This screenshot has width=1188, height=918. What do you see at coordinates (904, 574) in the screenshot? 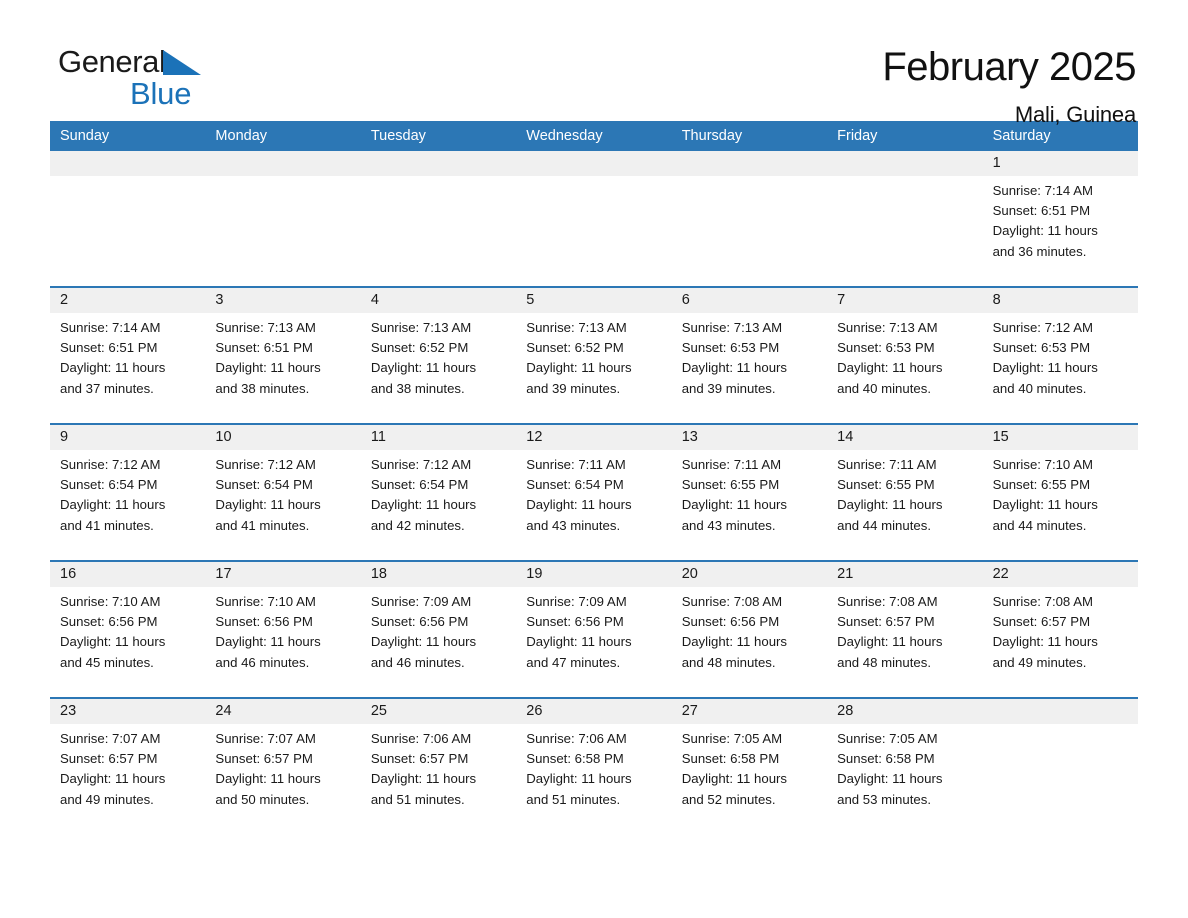
I see `day-number: 21` at bounding box center [904, 574].